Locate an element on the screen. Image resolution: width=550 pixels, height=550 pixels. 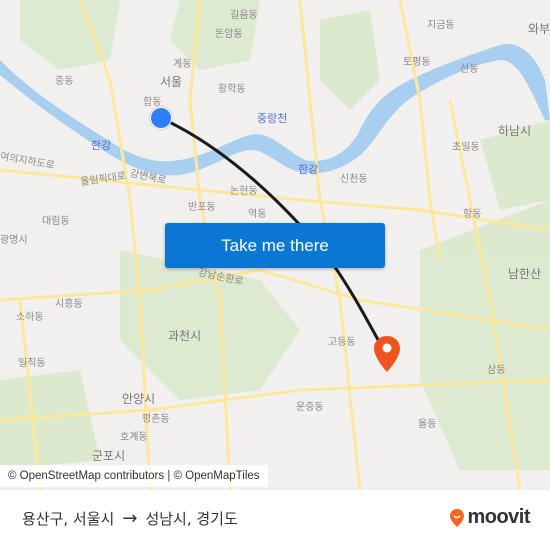
moovit-wordmark: moovit is located at coordinates (498, 517).